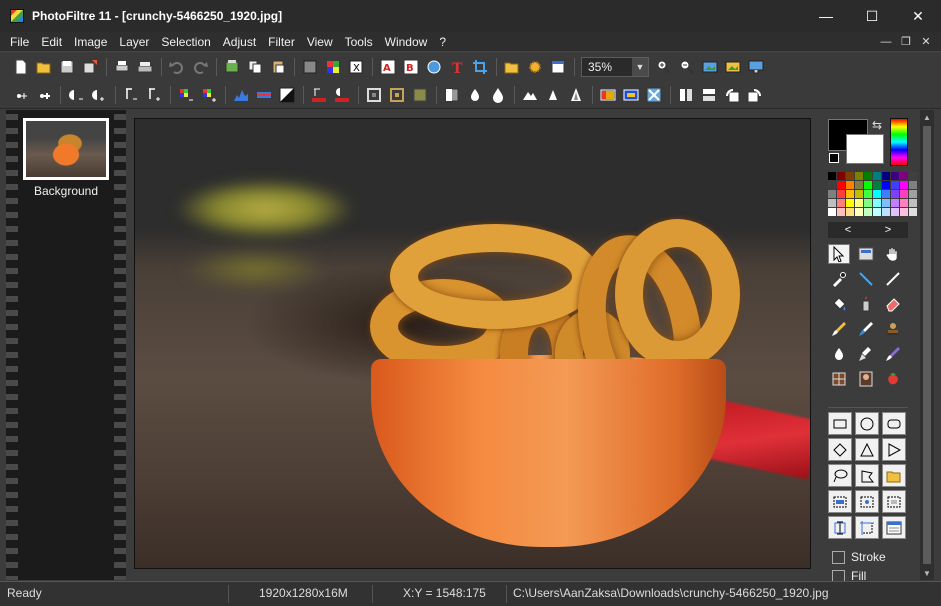  Describe the element at coordinates (512, 67) in the screenshot. I see `explorer-icon` at that location.